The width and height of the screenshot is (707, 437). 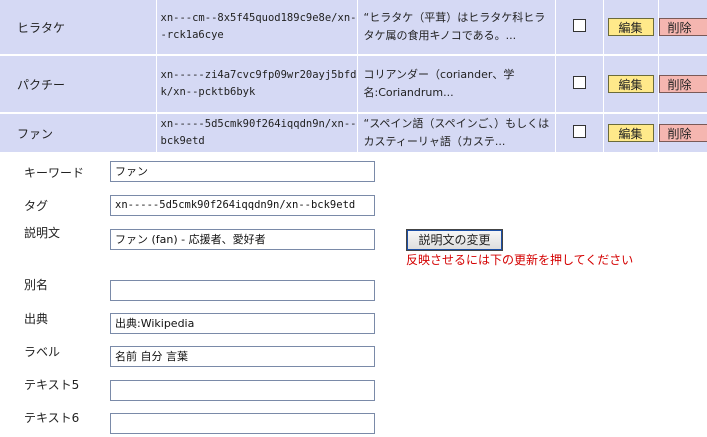 I want to click on text5-input, so click(x=242, y=390).